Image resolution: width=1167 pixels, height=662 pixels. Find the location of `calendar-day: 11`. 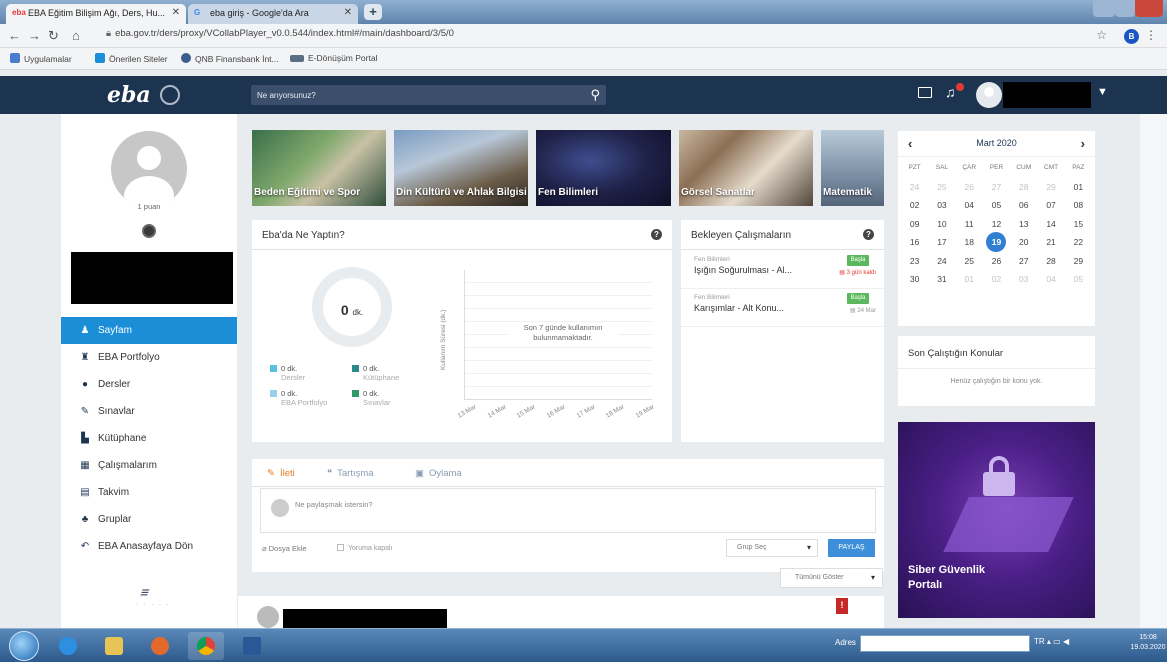

calendar-day: 11 is located at coordinates (969, 224).